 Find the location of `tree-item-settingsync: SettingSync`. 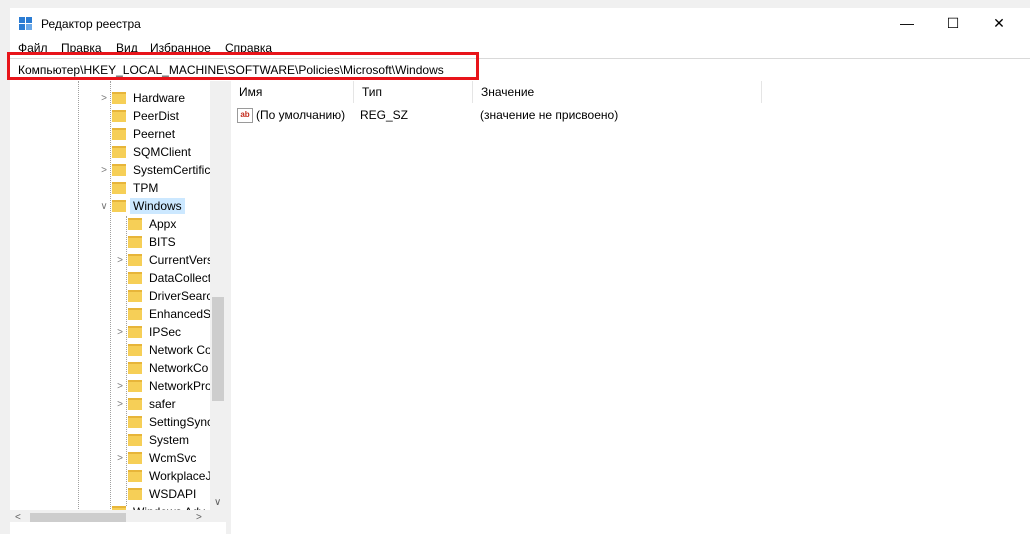

tree-item-settingsync: SettingSync is located at coordinates (171, 422).